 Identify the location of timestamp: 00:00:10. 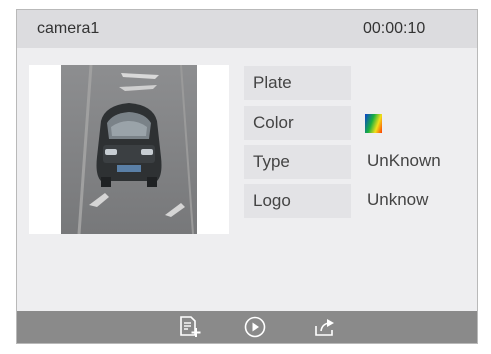
(394, 28).